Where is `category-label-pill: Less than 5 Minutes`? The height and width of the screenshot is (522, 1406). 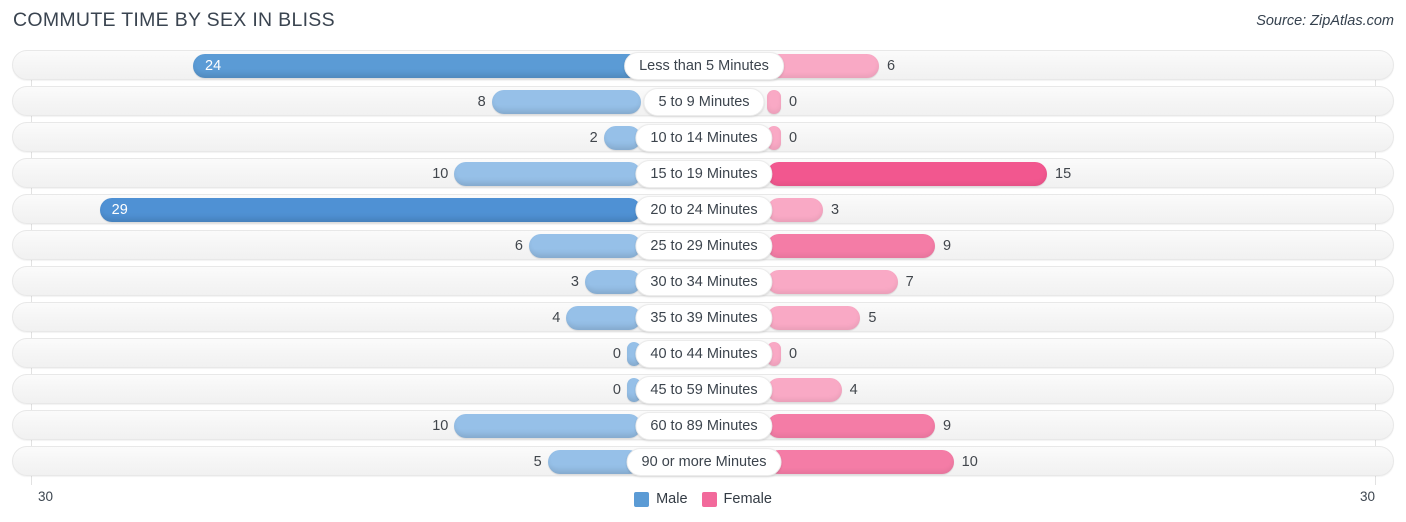
category-label-pill: Less than 5 Minutes is located at coordinates (704, 66).